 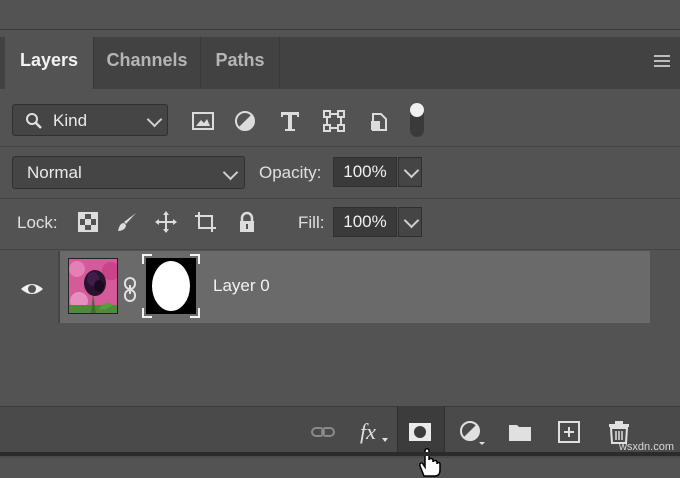 What do you see at coordinates (311, 222) in the screenshot?
I see `fill-label: Fill:` at bounding box center [311, 222].